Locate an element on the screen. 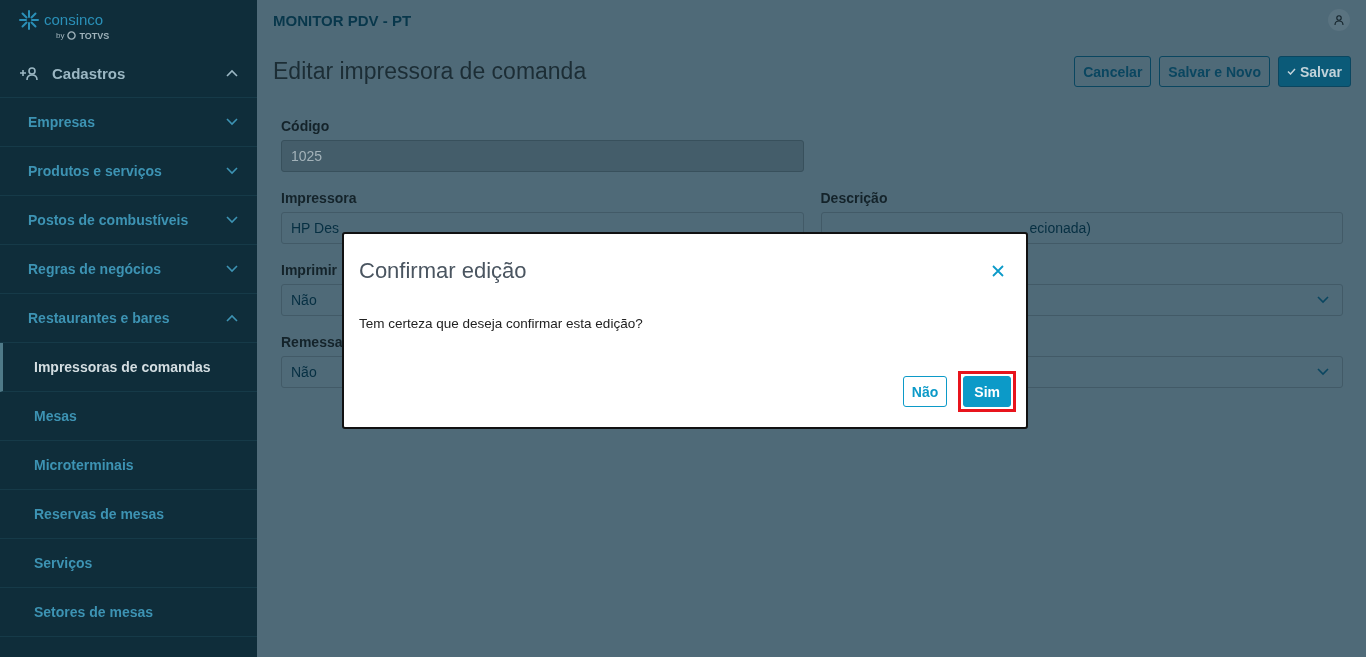  page-title: Editar impressora de comanda is located at coordinates (430, 71).